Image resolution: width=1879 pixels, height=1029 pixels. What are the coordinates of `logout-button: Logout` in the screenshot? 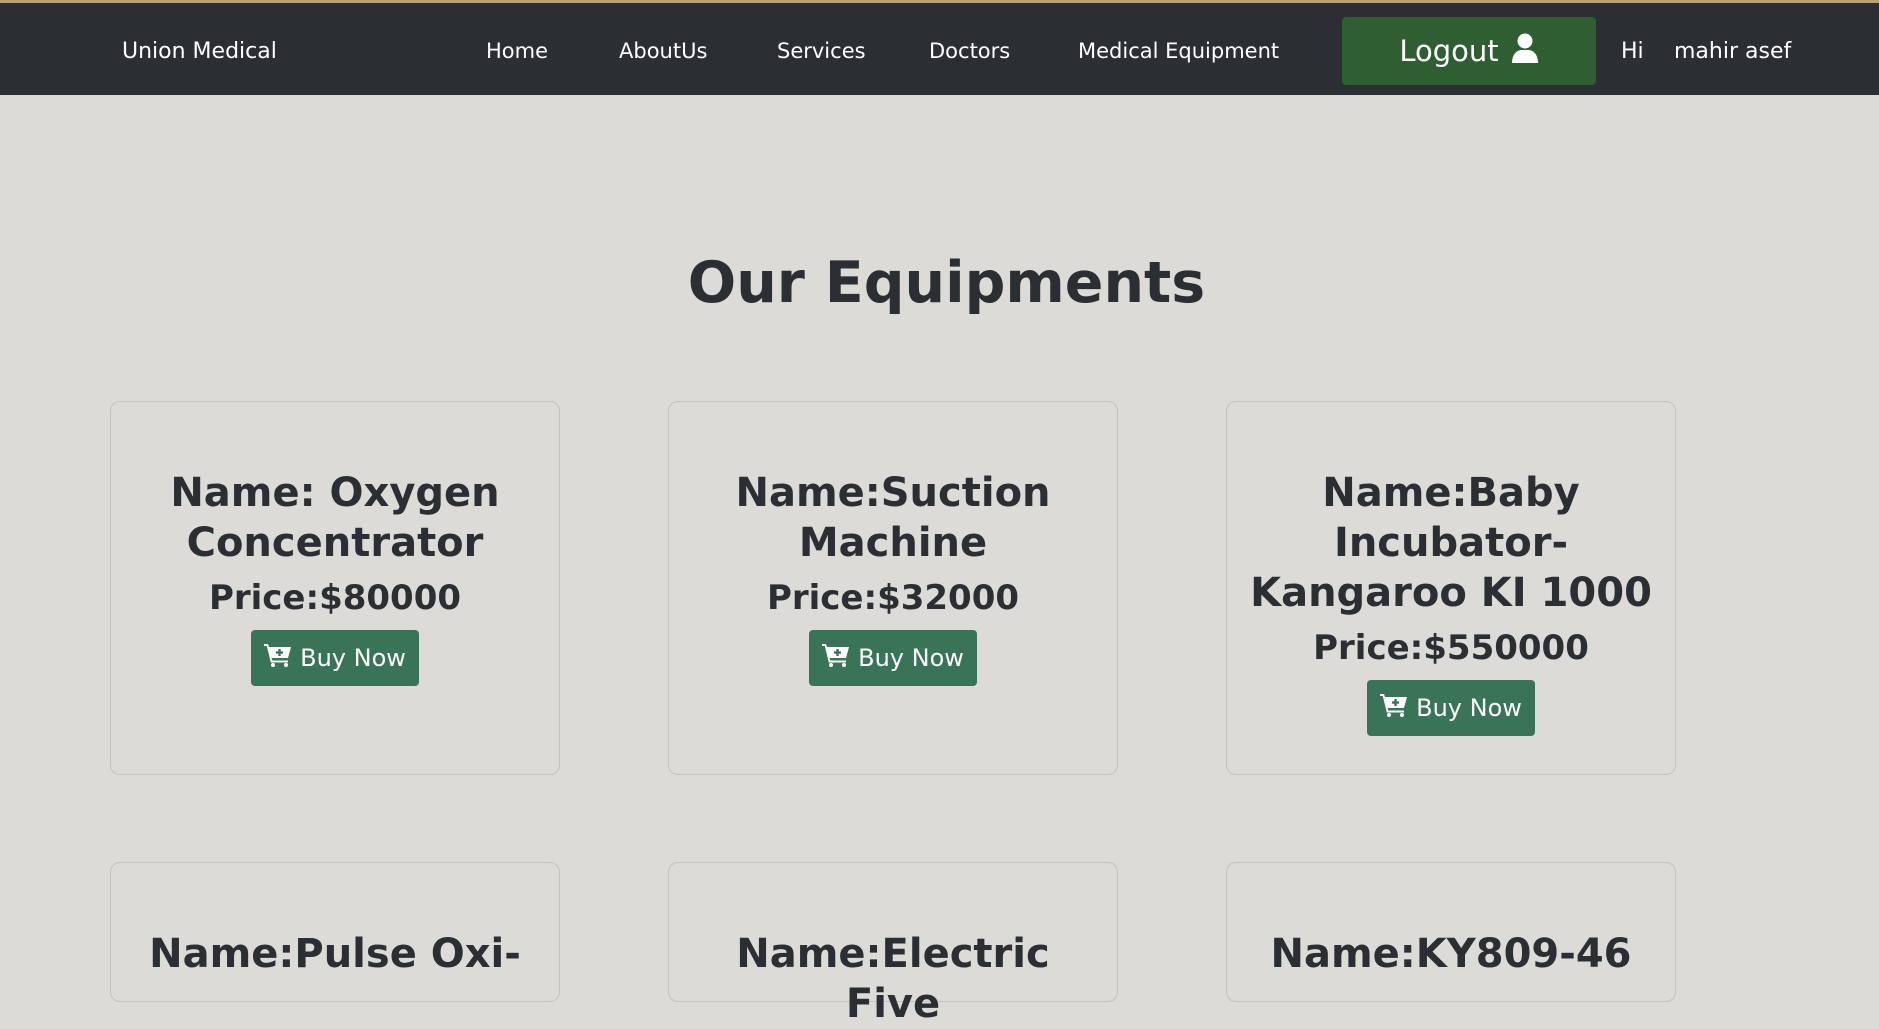 It's located at (1469, 51).